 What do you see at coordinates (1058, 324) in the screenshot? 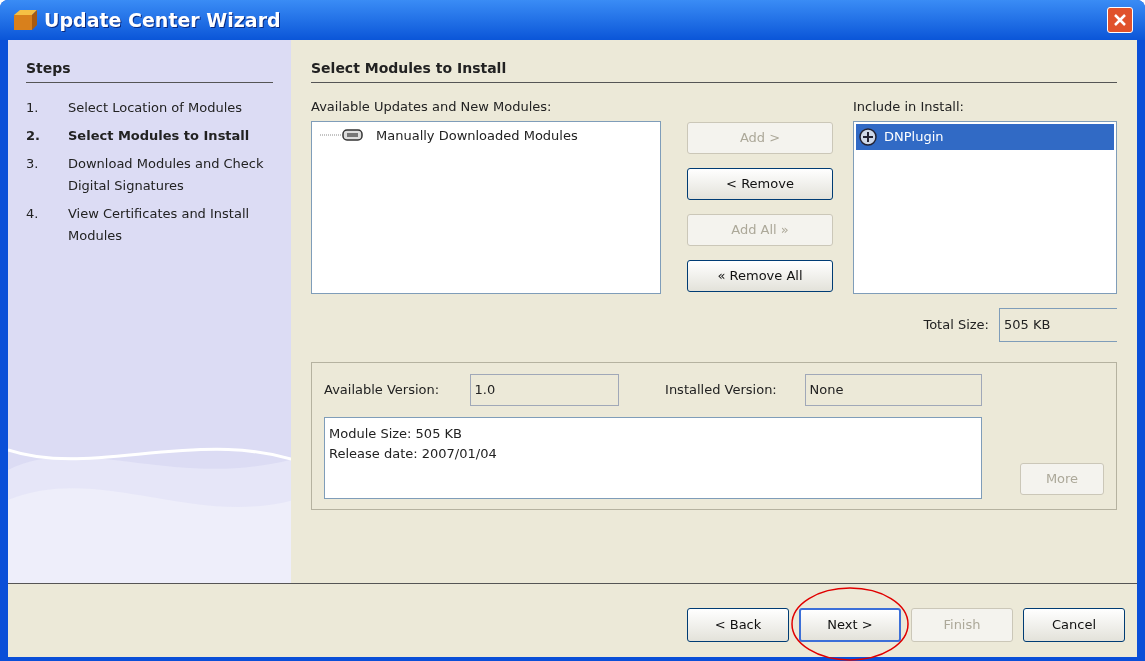
I see `total-size-field: 505 KB` at bounding box center [1058, 324].